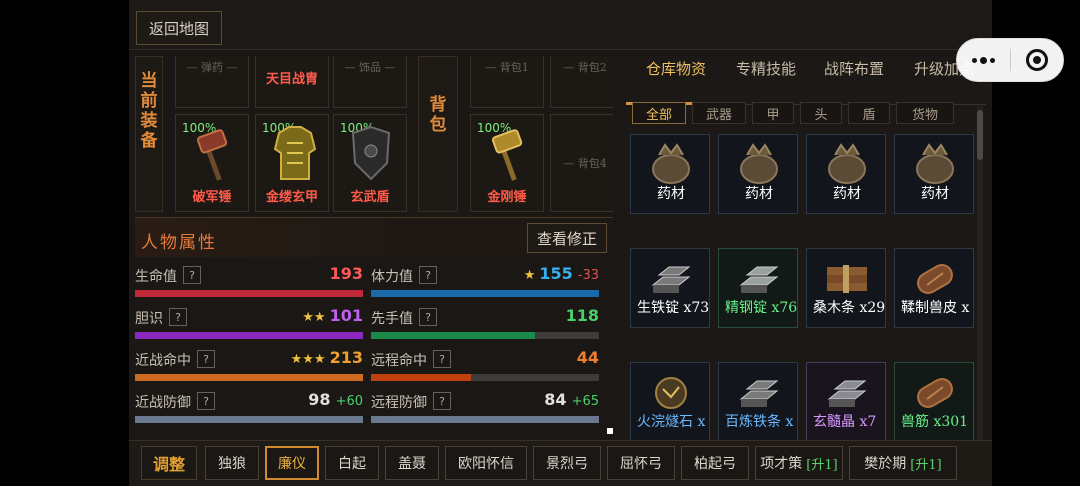 The width and height of the screenshot is (1080, 486). Describe the element at coordinates (715, 463) in the screenshot. I see `general-button: 柏起弓` at that location.